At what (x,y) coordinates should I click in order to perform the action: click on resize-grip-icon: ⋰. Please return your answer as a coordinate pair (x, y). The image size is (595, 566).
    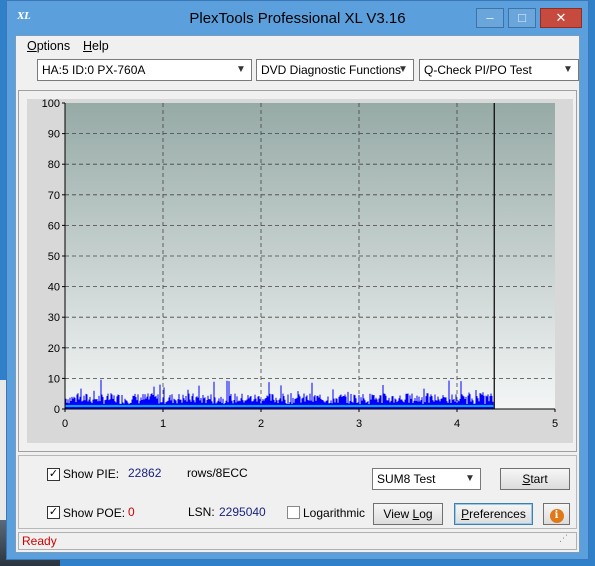
    Looking at the image, I should click on (564, 538).